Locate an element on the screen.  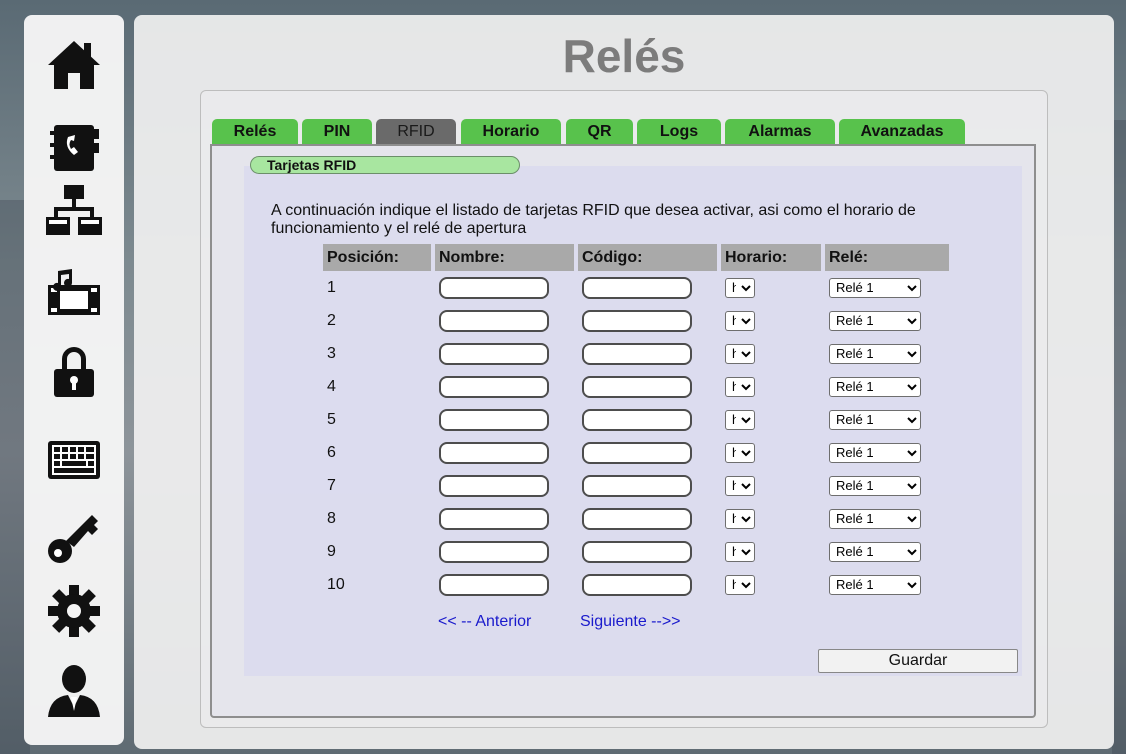
home-icon is located at coordinates (74, 65).